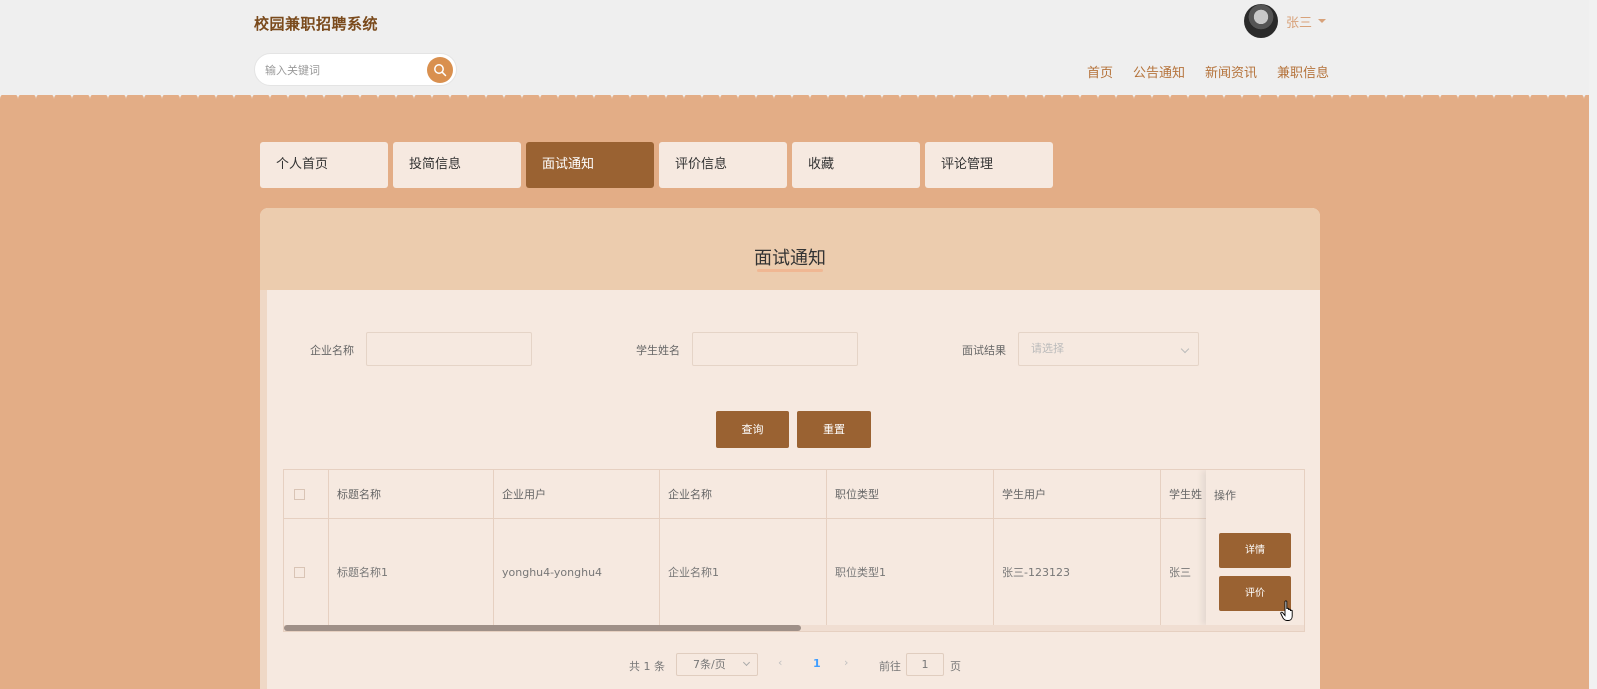 The image size is (1597, 689). I want to click on search-button, so click(440, 70).